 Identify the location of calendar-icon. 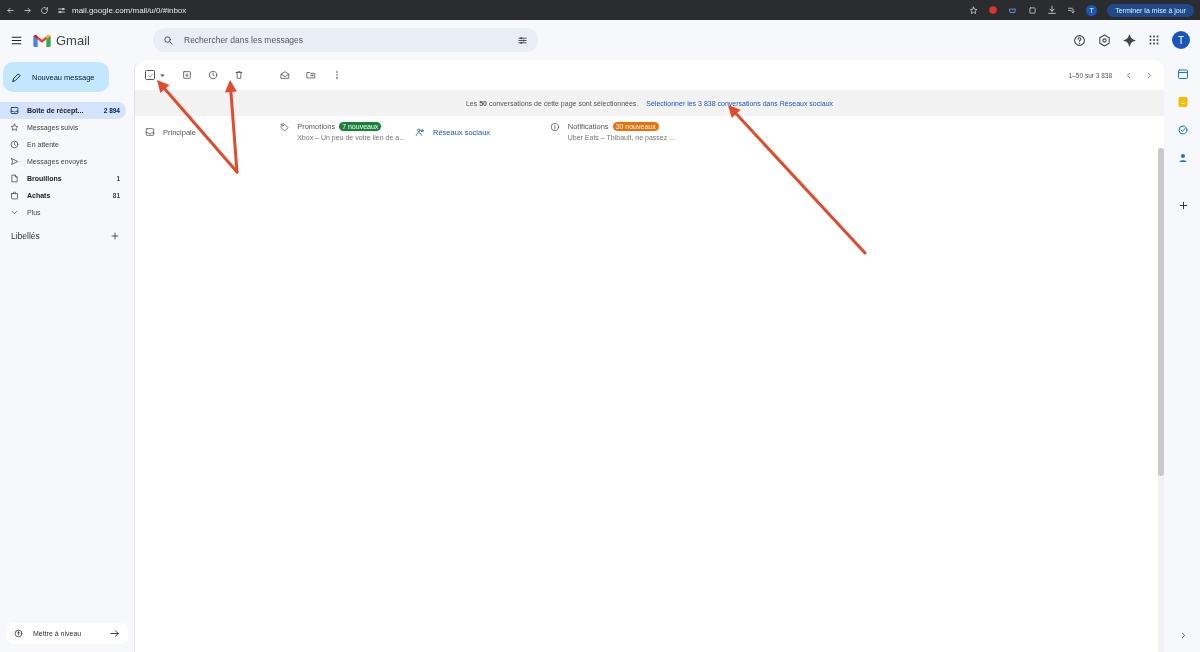
(1183, 74).